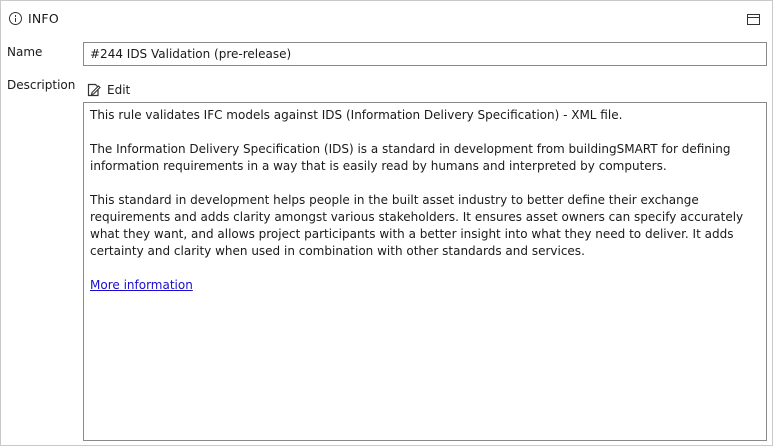 This screenshot has height=446, width=773. What do you see at coordinates (43, 18) in the screenshot?
I see `panel-title: INFO` at bounding box center [43, 18].